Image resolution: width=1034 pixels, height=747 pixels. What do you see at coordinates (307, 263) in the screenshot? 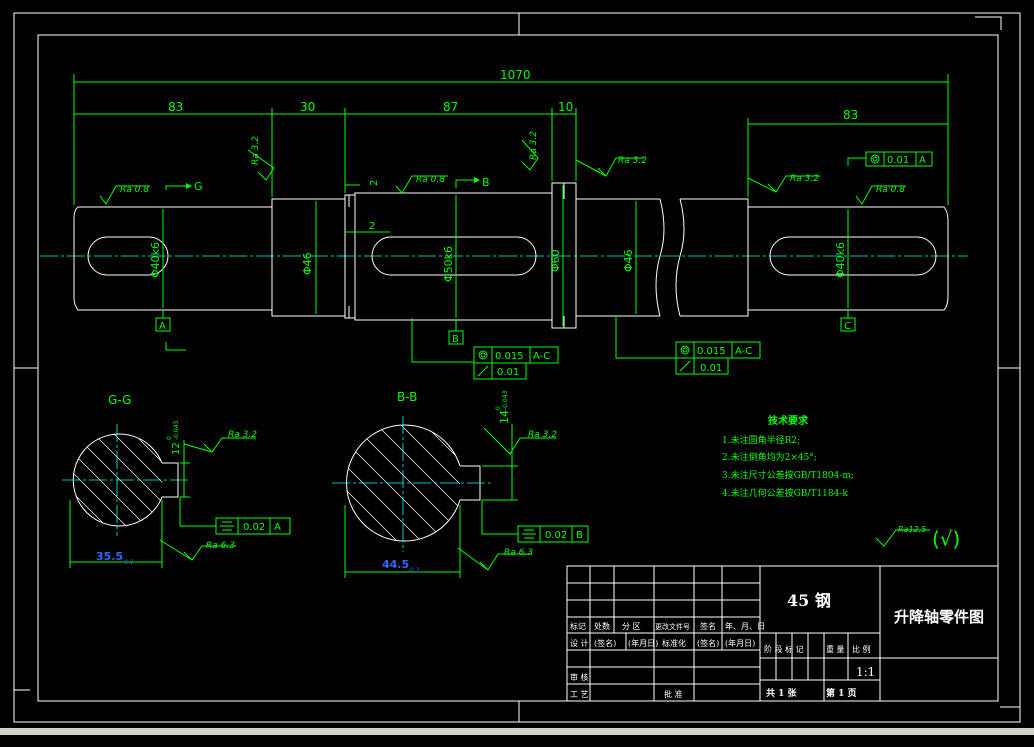
I see `dim-d46: Φ46` at bounding box center [307, 263].